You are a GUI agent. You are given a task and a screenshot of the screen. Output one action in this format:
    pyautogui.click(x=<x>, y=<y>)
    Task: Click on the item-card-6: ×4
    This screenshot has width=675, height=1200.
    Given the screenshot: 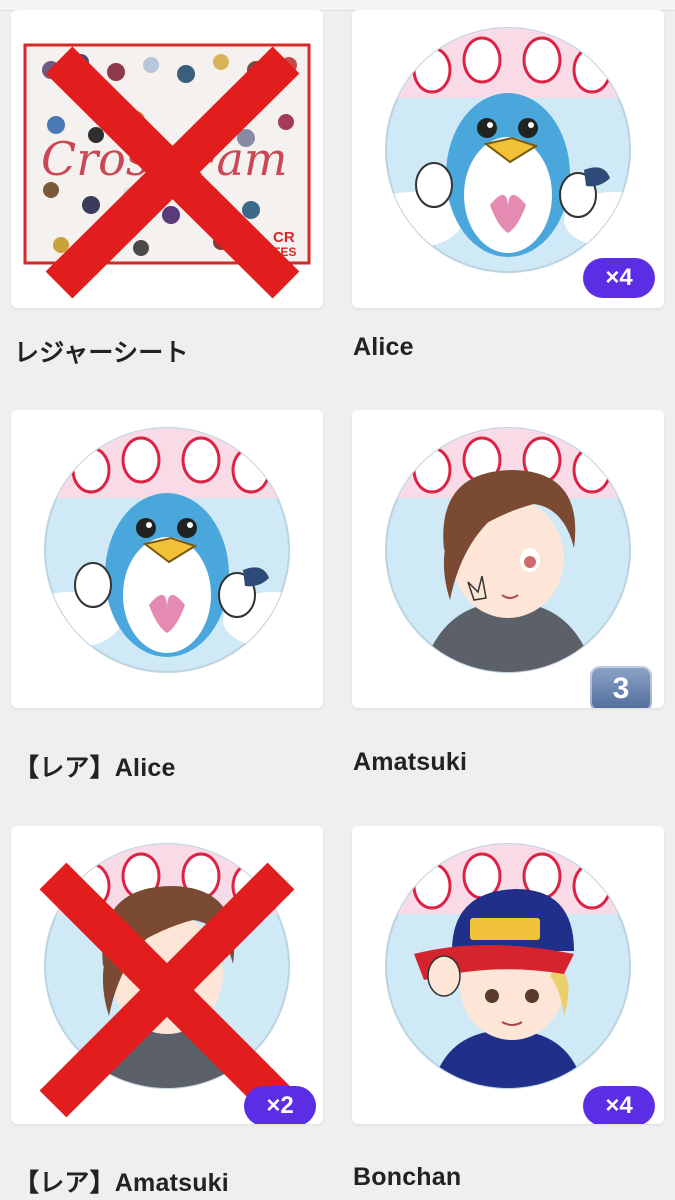 What is the action you would take?
    pyautogui.click(x=508, y=975)
    